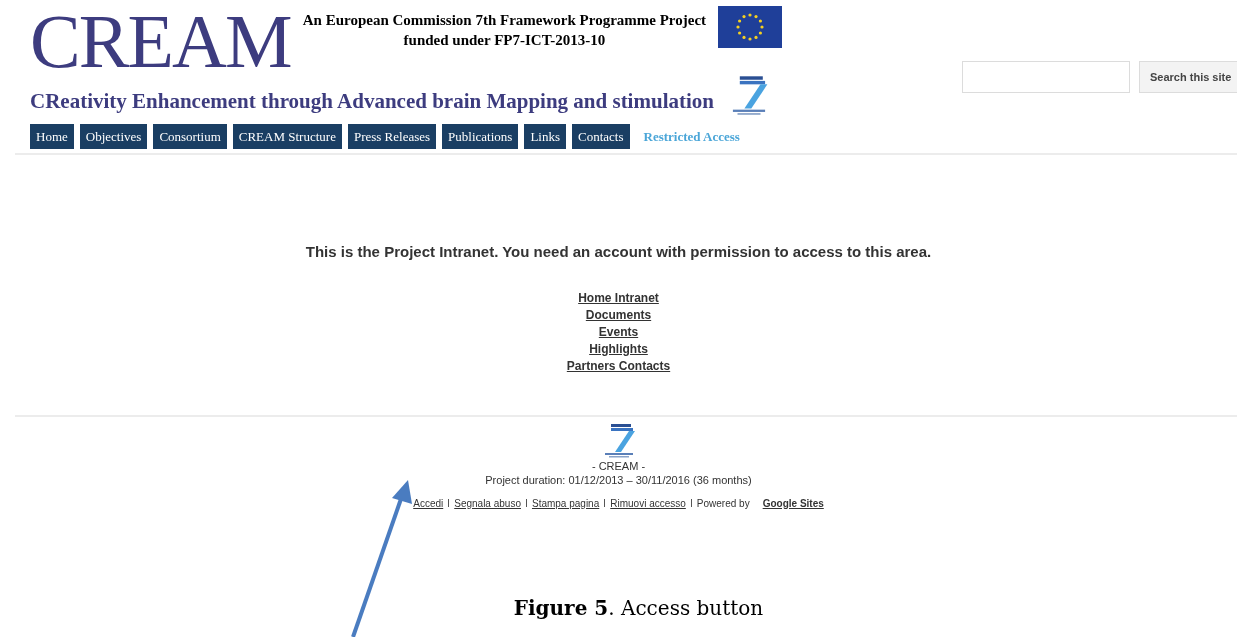 Image resolution: width=1237 pixels, height=637 pixels. Describe the element at coordinates (618, 332) in the screenshot. I see `intranet-link: Events` at that location.